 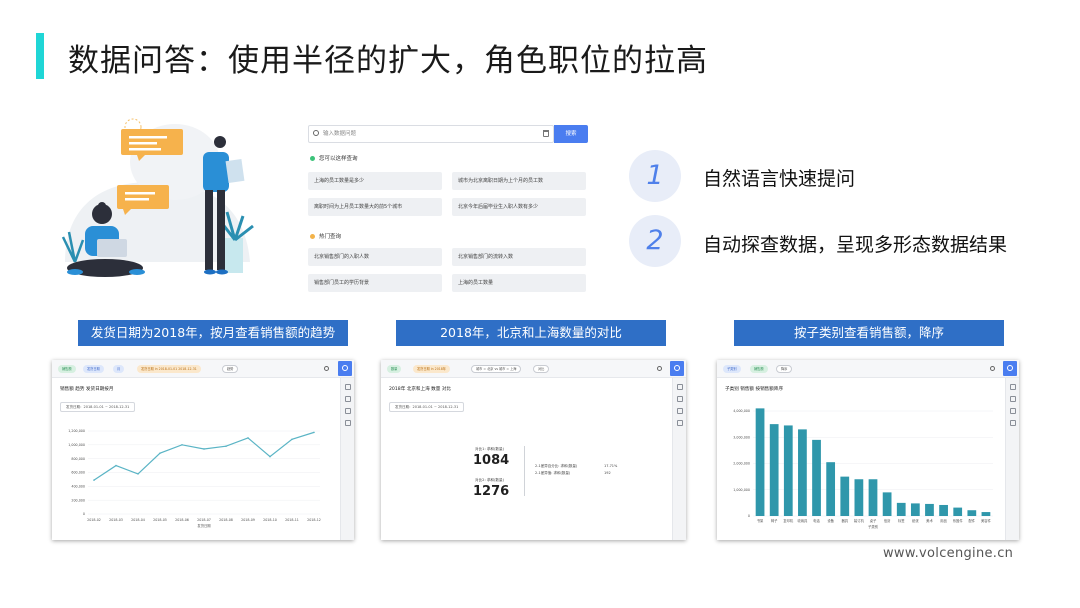 I want to click on suggestion-chip: 离职时间为上月员工数量大的前5个城市, so click(x=375, y=207).